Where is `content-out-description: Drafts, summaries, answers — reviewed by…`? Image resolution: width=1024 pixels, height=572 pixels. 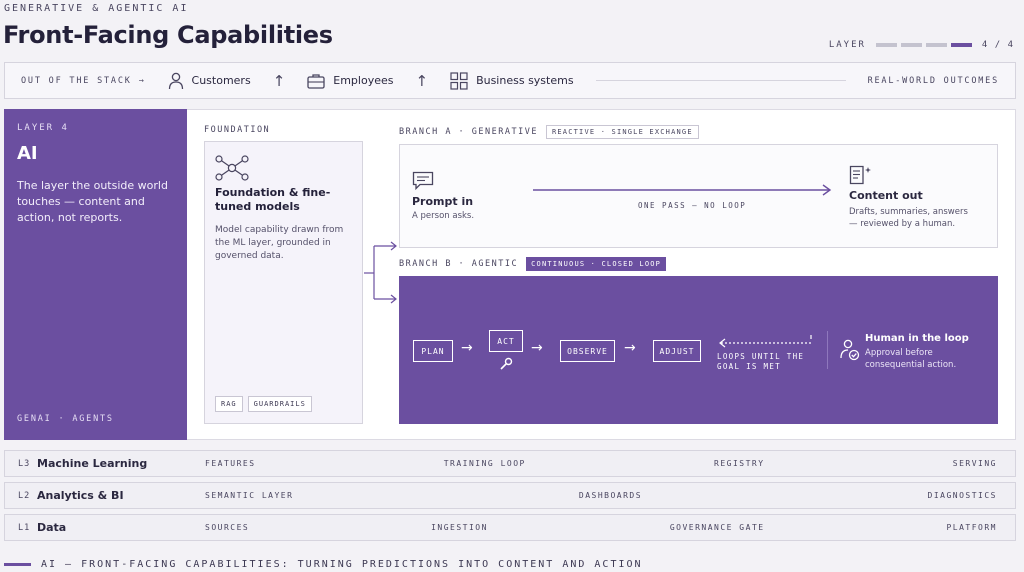
content-out-description: Drafts, summaries, answers — reviewed by… is located at coordinates (908, 218).